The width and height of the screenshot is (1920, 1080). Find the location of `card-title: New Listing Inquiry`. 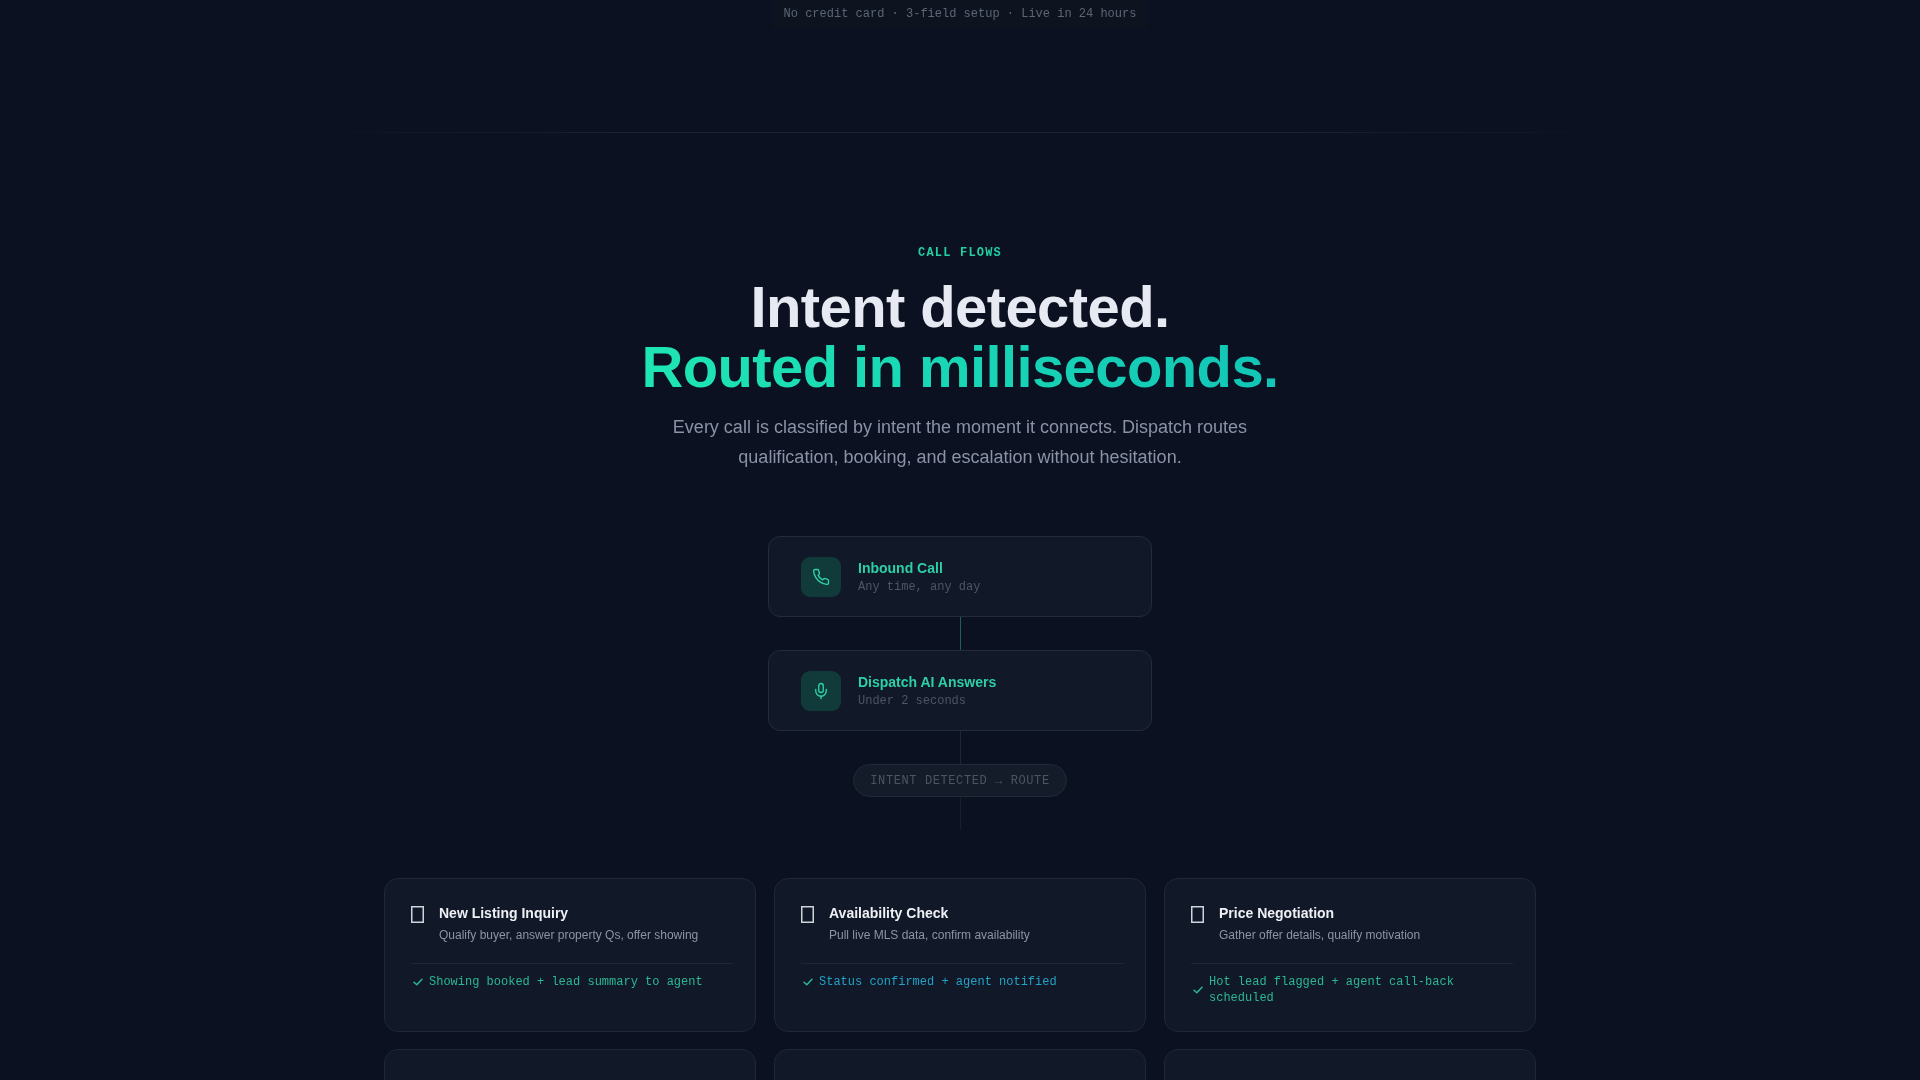

card-title: New Listing Inquiry is located at coordinates (504, 913).